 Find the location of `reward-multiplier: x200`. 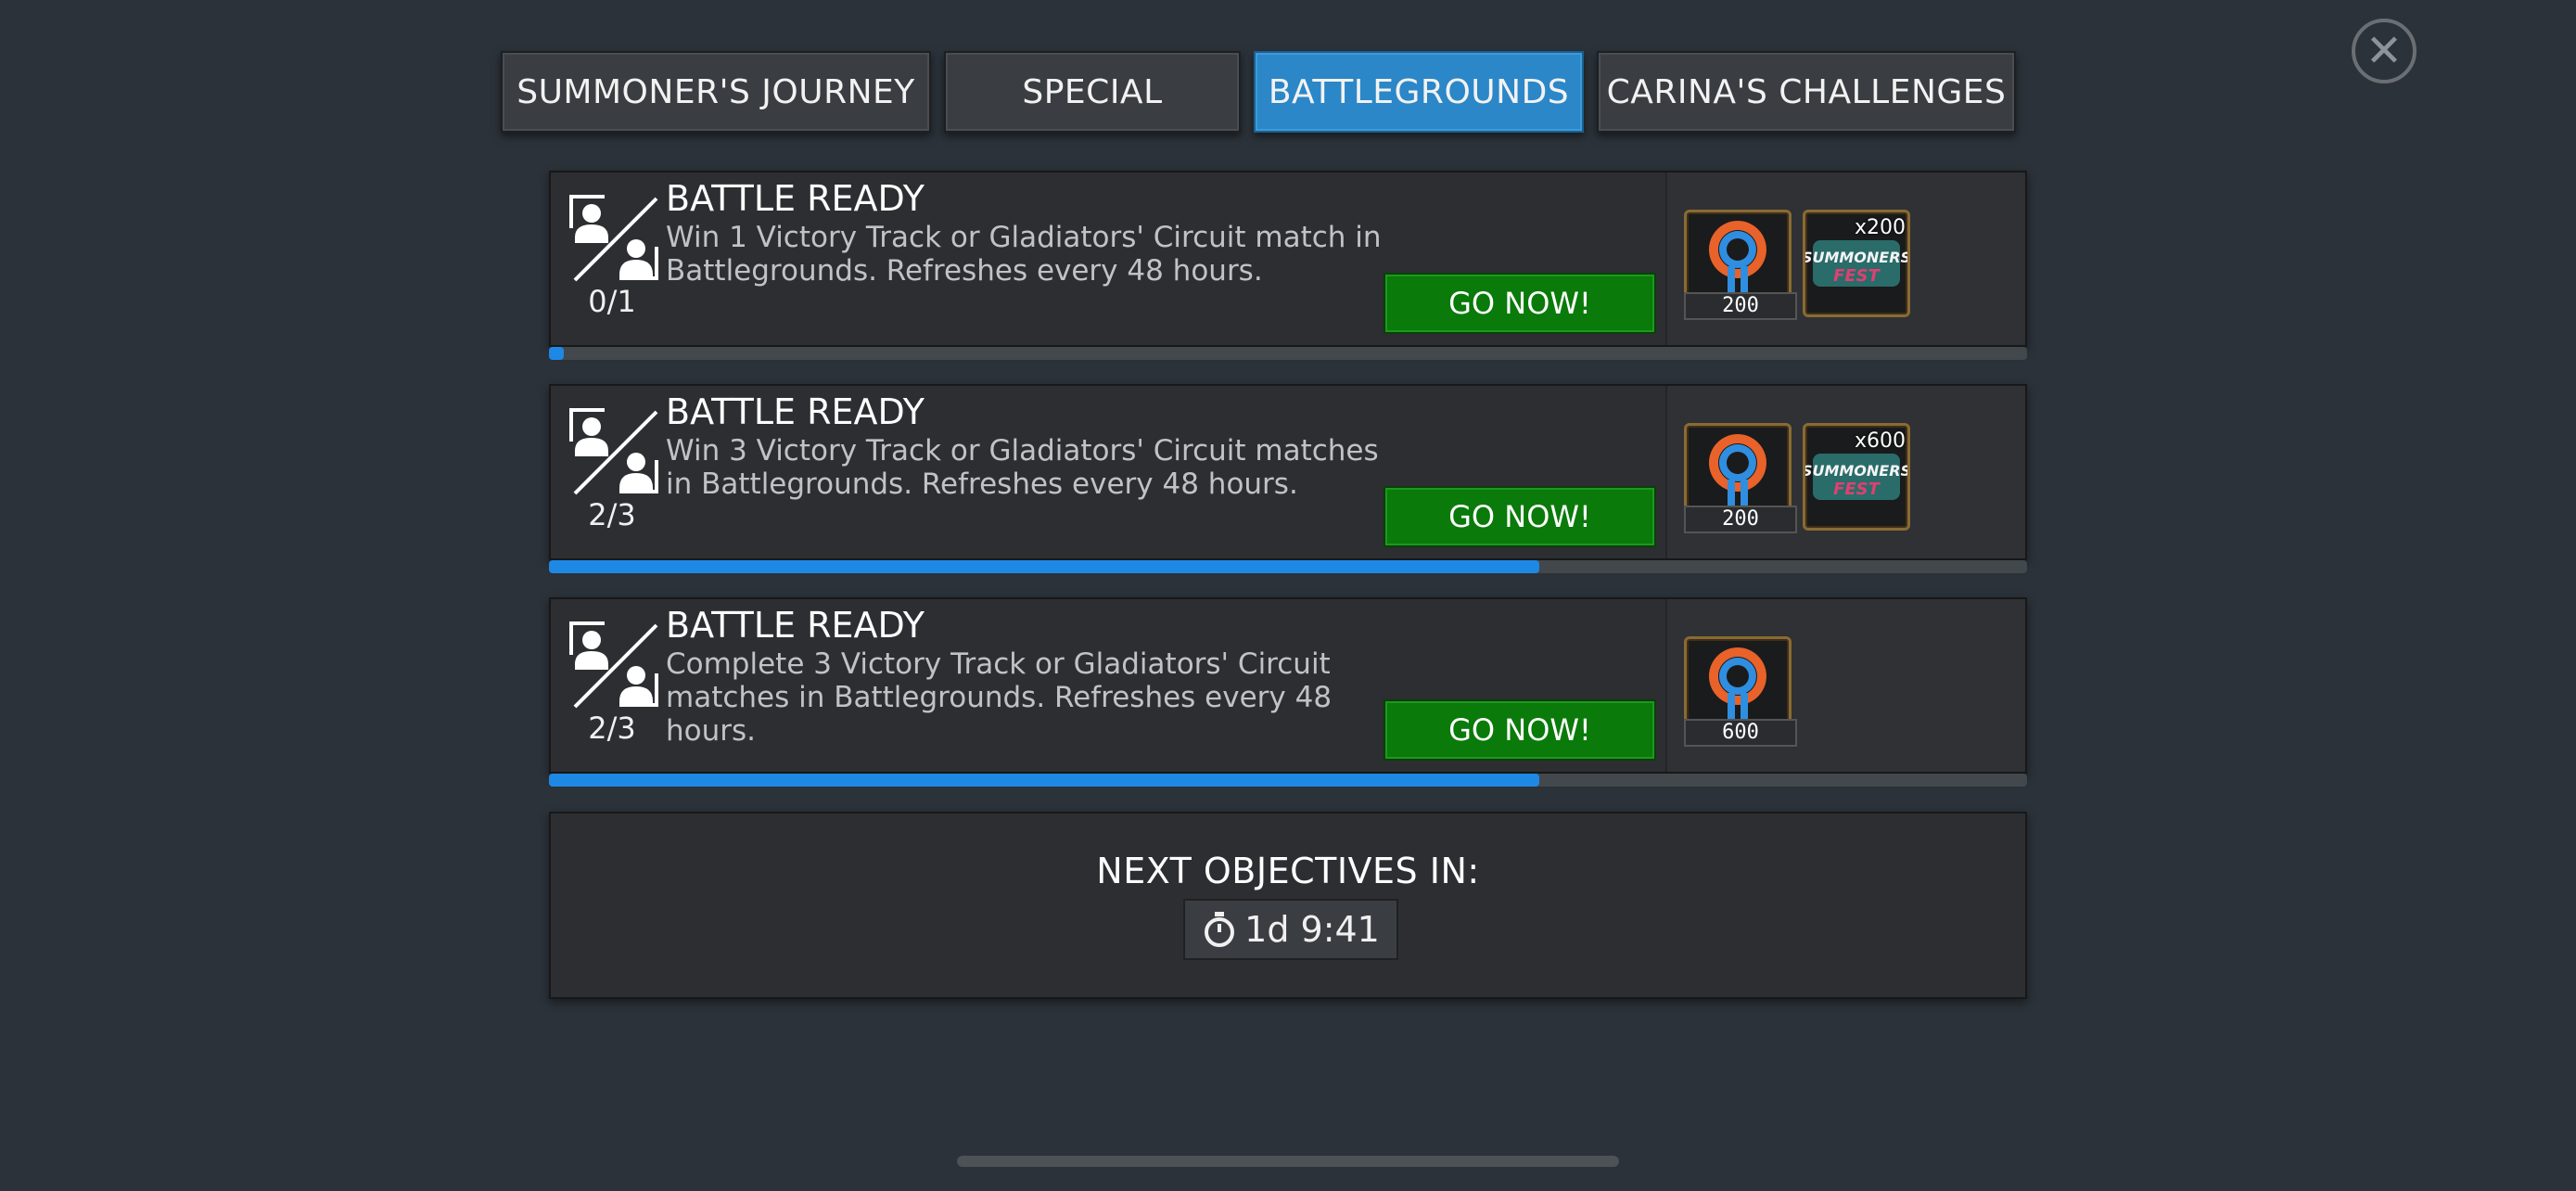

reward-multiplier: x200 is located at coordinates (1880, 228).